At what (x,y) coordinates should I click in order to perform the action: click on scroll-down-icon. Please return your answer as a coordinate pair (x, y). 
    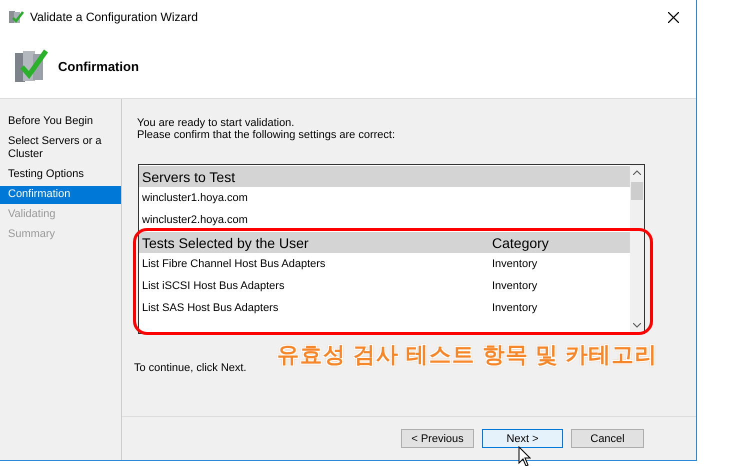
    Looking at the image, I should click on (637, 325).